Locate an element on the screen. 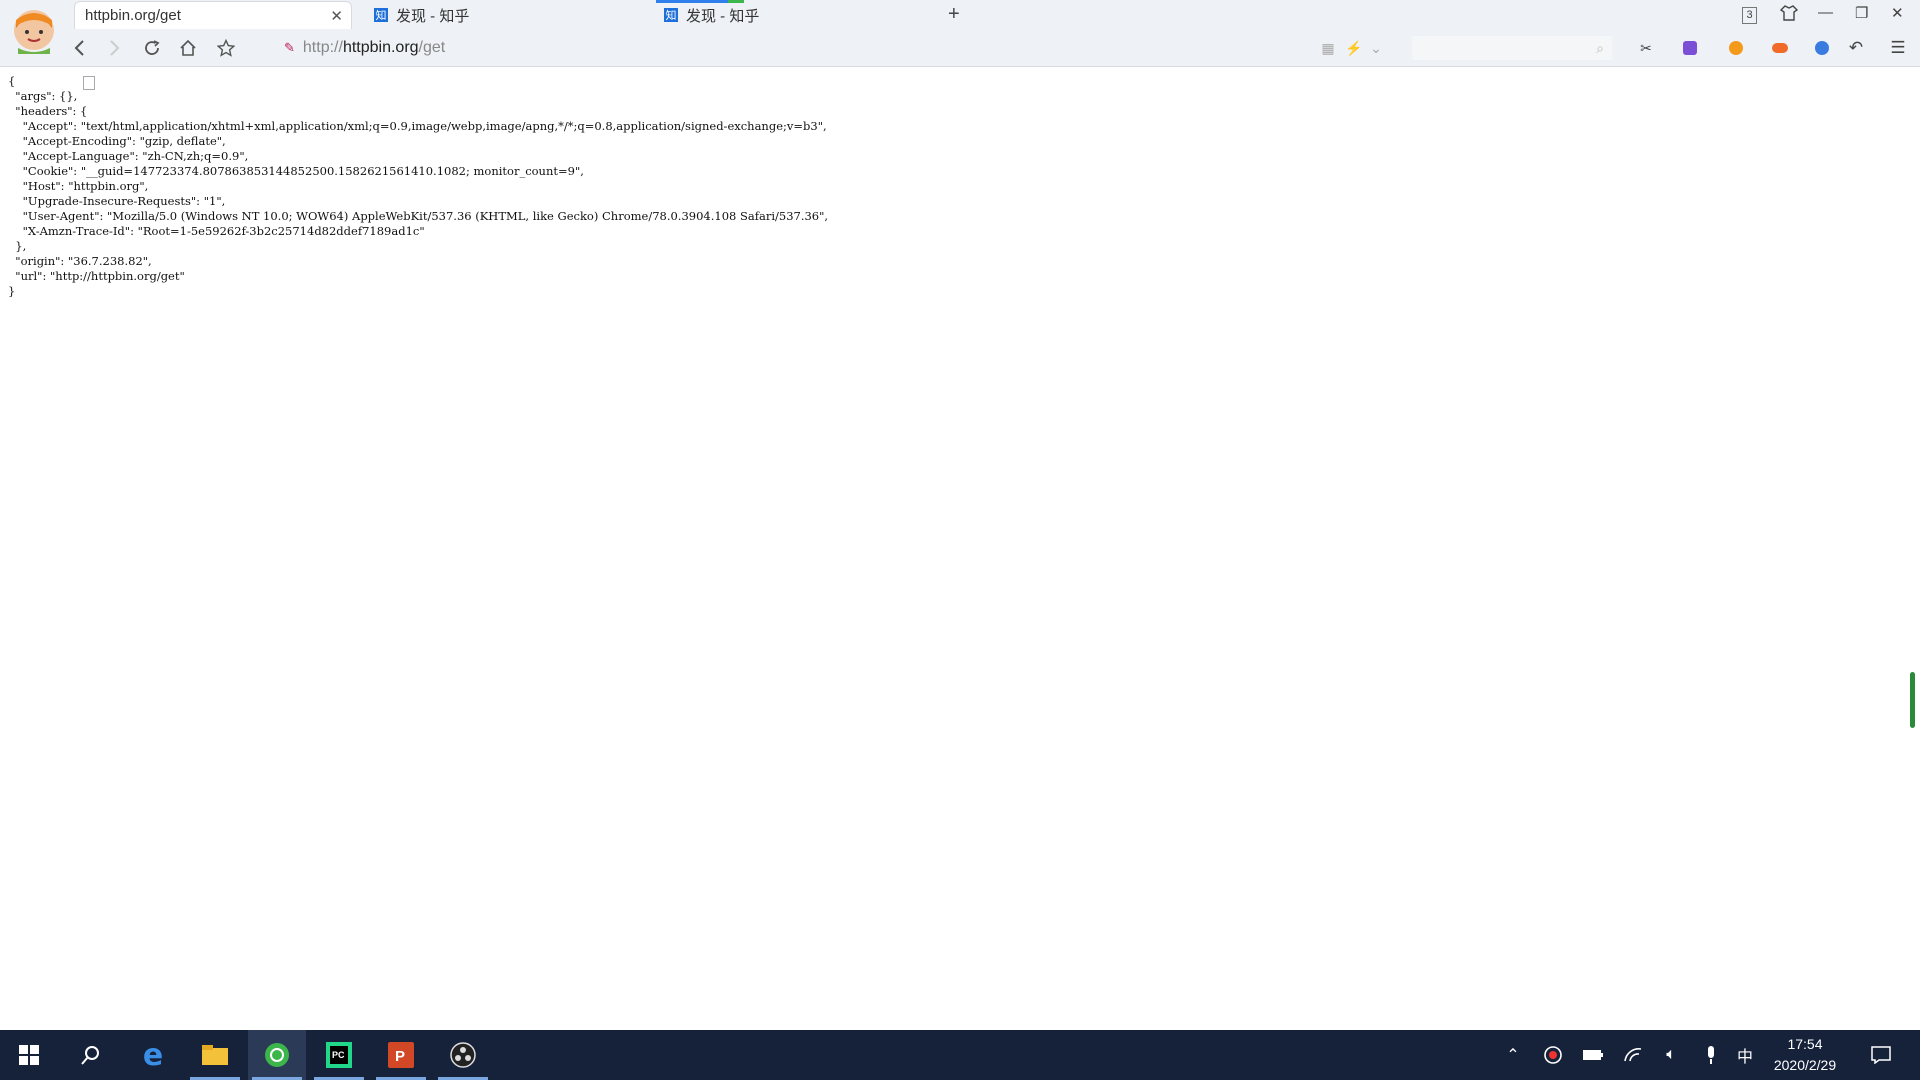 This screenshot has height=1080, width=1920. recording-app-tray-icon is located at coordinates (1553, 1055).